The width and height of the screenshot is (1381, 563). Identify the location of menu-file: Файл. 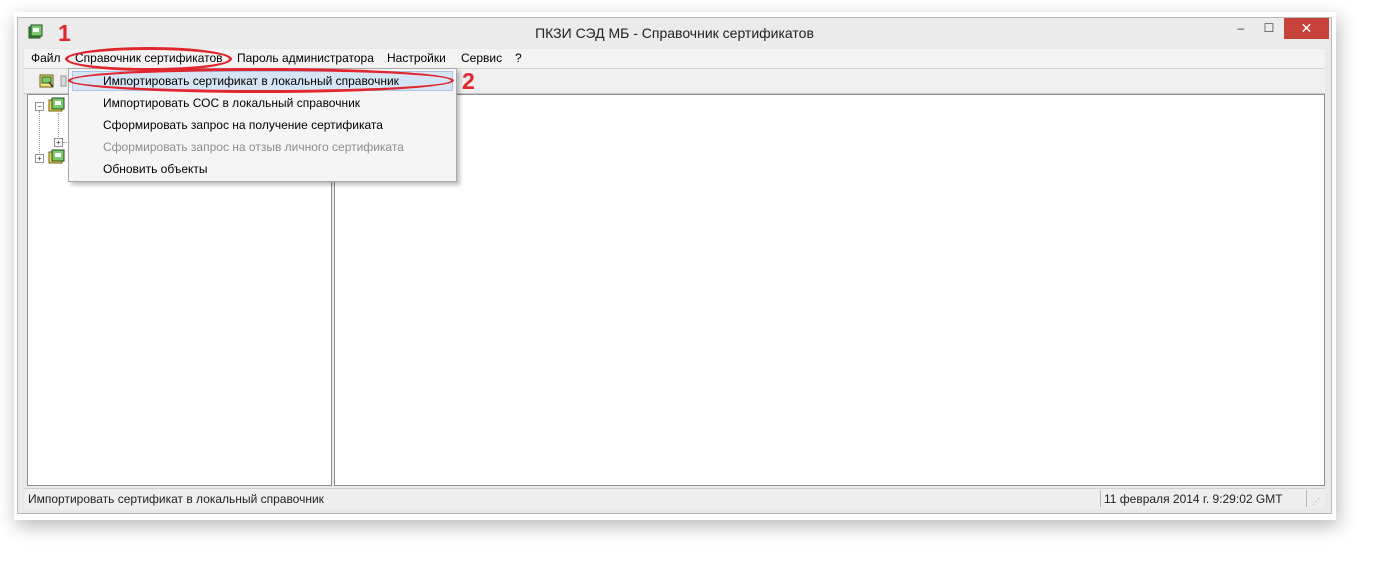
(46, 58).